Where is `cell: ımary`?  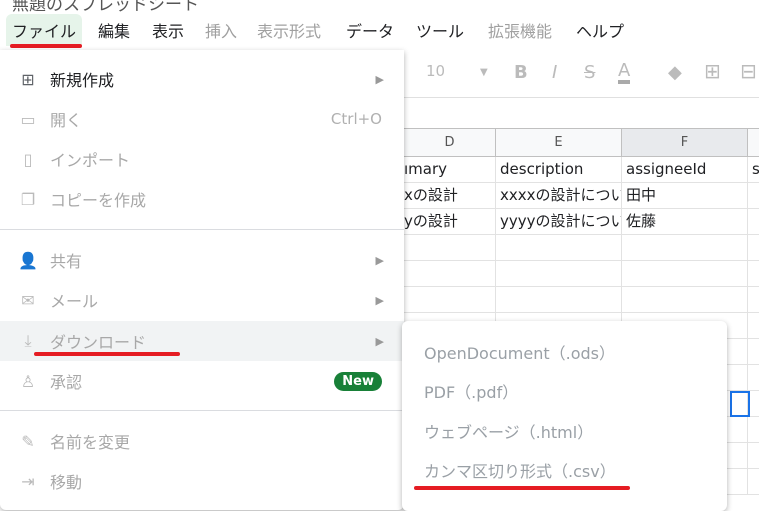
cell: ımary is located at coordinates (450, 170).